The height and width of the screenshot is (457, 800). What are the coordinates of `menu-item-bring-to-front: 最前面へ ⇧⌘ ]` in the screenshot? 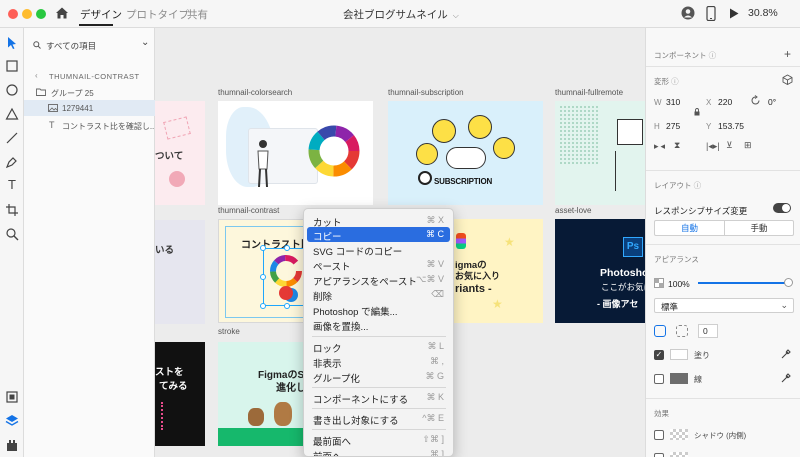 It's located at (378, 440).